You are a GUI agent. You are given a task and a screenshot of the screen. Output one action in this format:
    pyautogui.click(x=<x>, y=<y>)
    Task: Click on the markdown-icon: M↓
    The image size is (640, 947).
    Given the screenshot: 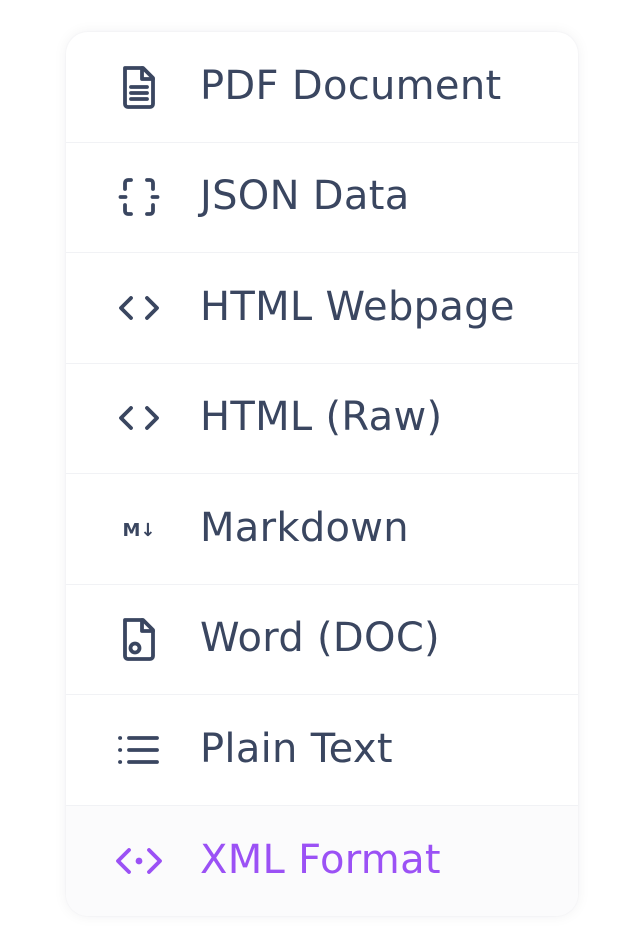 What is the action you would take?
    pyautogui.click(x=139, y=529)
    